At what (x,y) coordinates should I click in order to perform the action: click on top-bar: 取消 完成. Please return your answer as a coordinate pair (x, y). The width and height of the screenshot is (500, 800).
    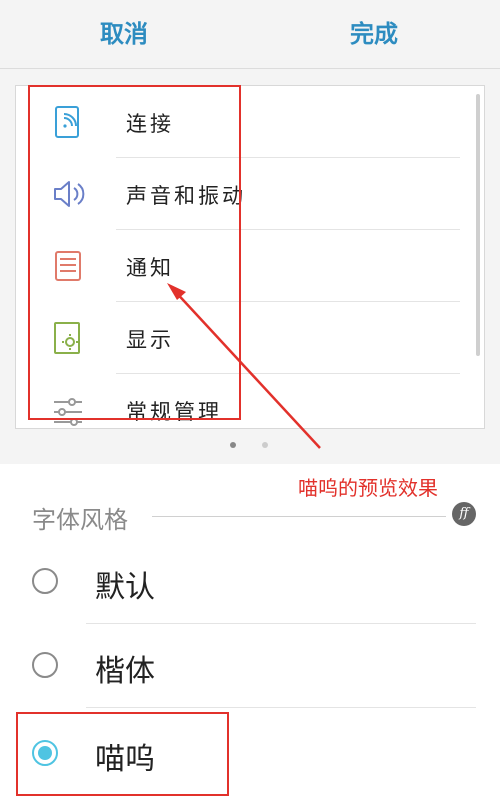
    Looking at the image, I should click on (250, 34).